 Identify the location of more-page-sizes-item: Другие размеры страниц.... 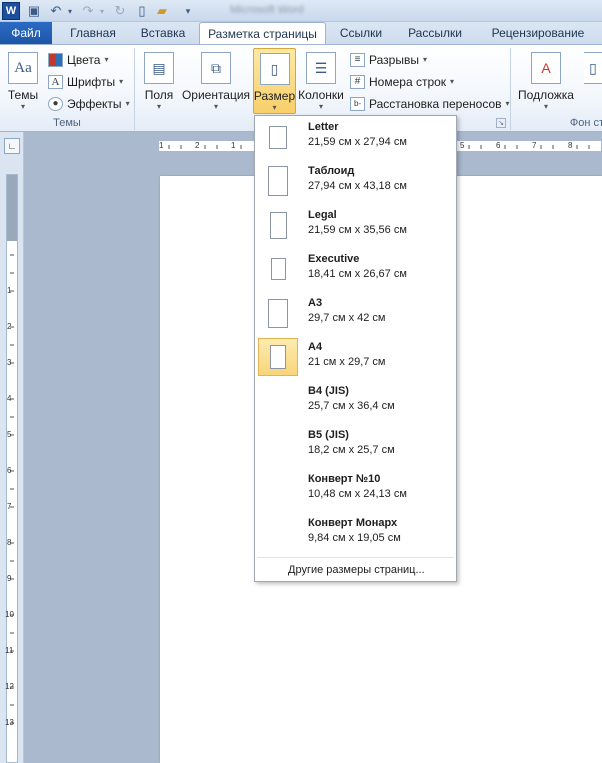
(356, 570).